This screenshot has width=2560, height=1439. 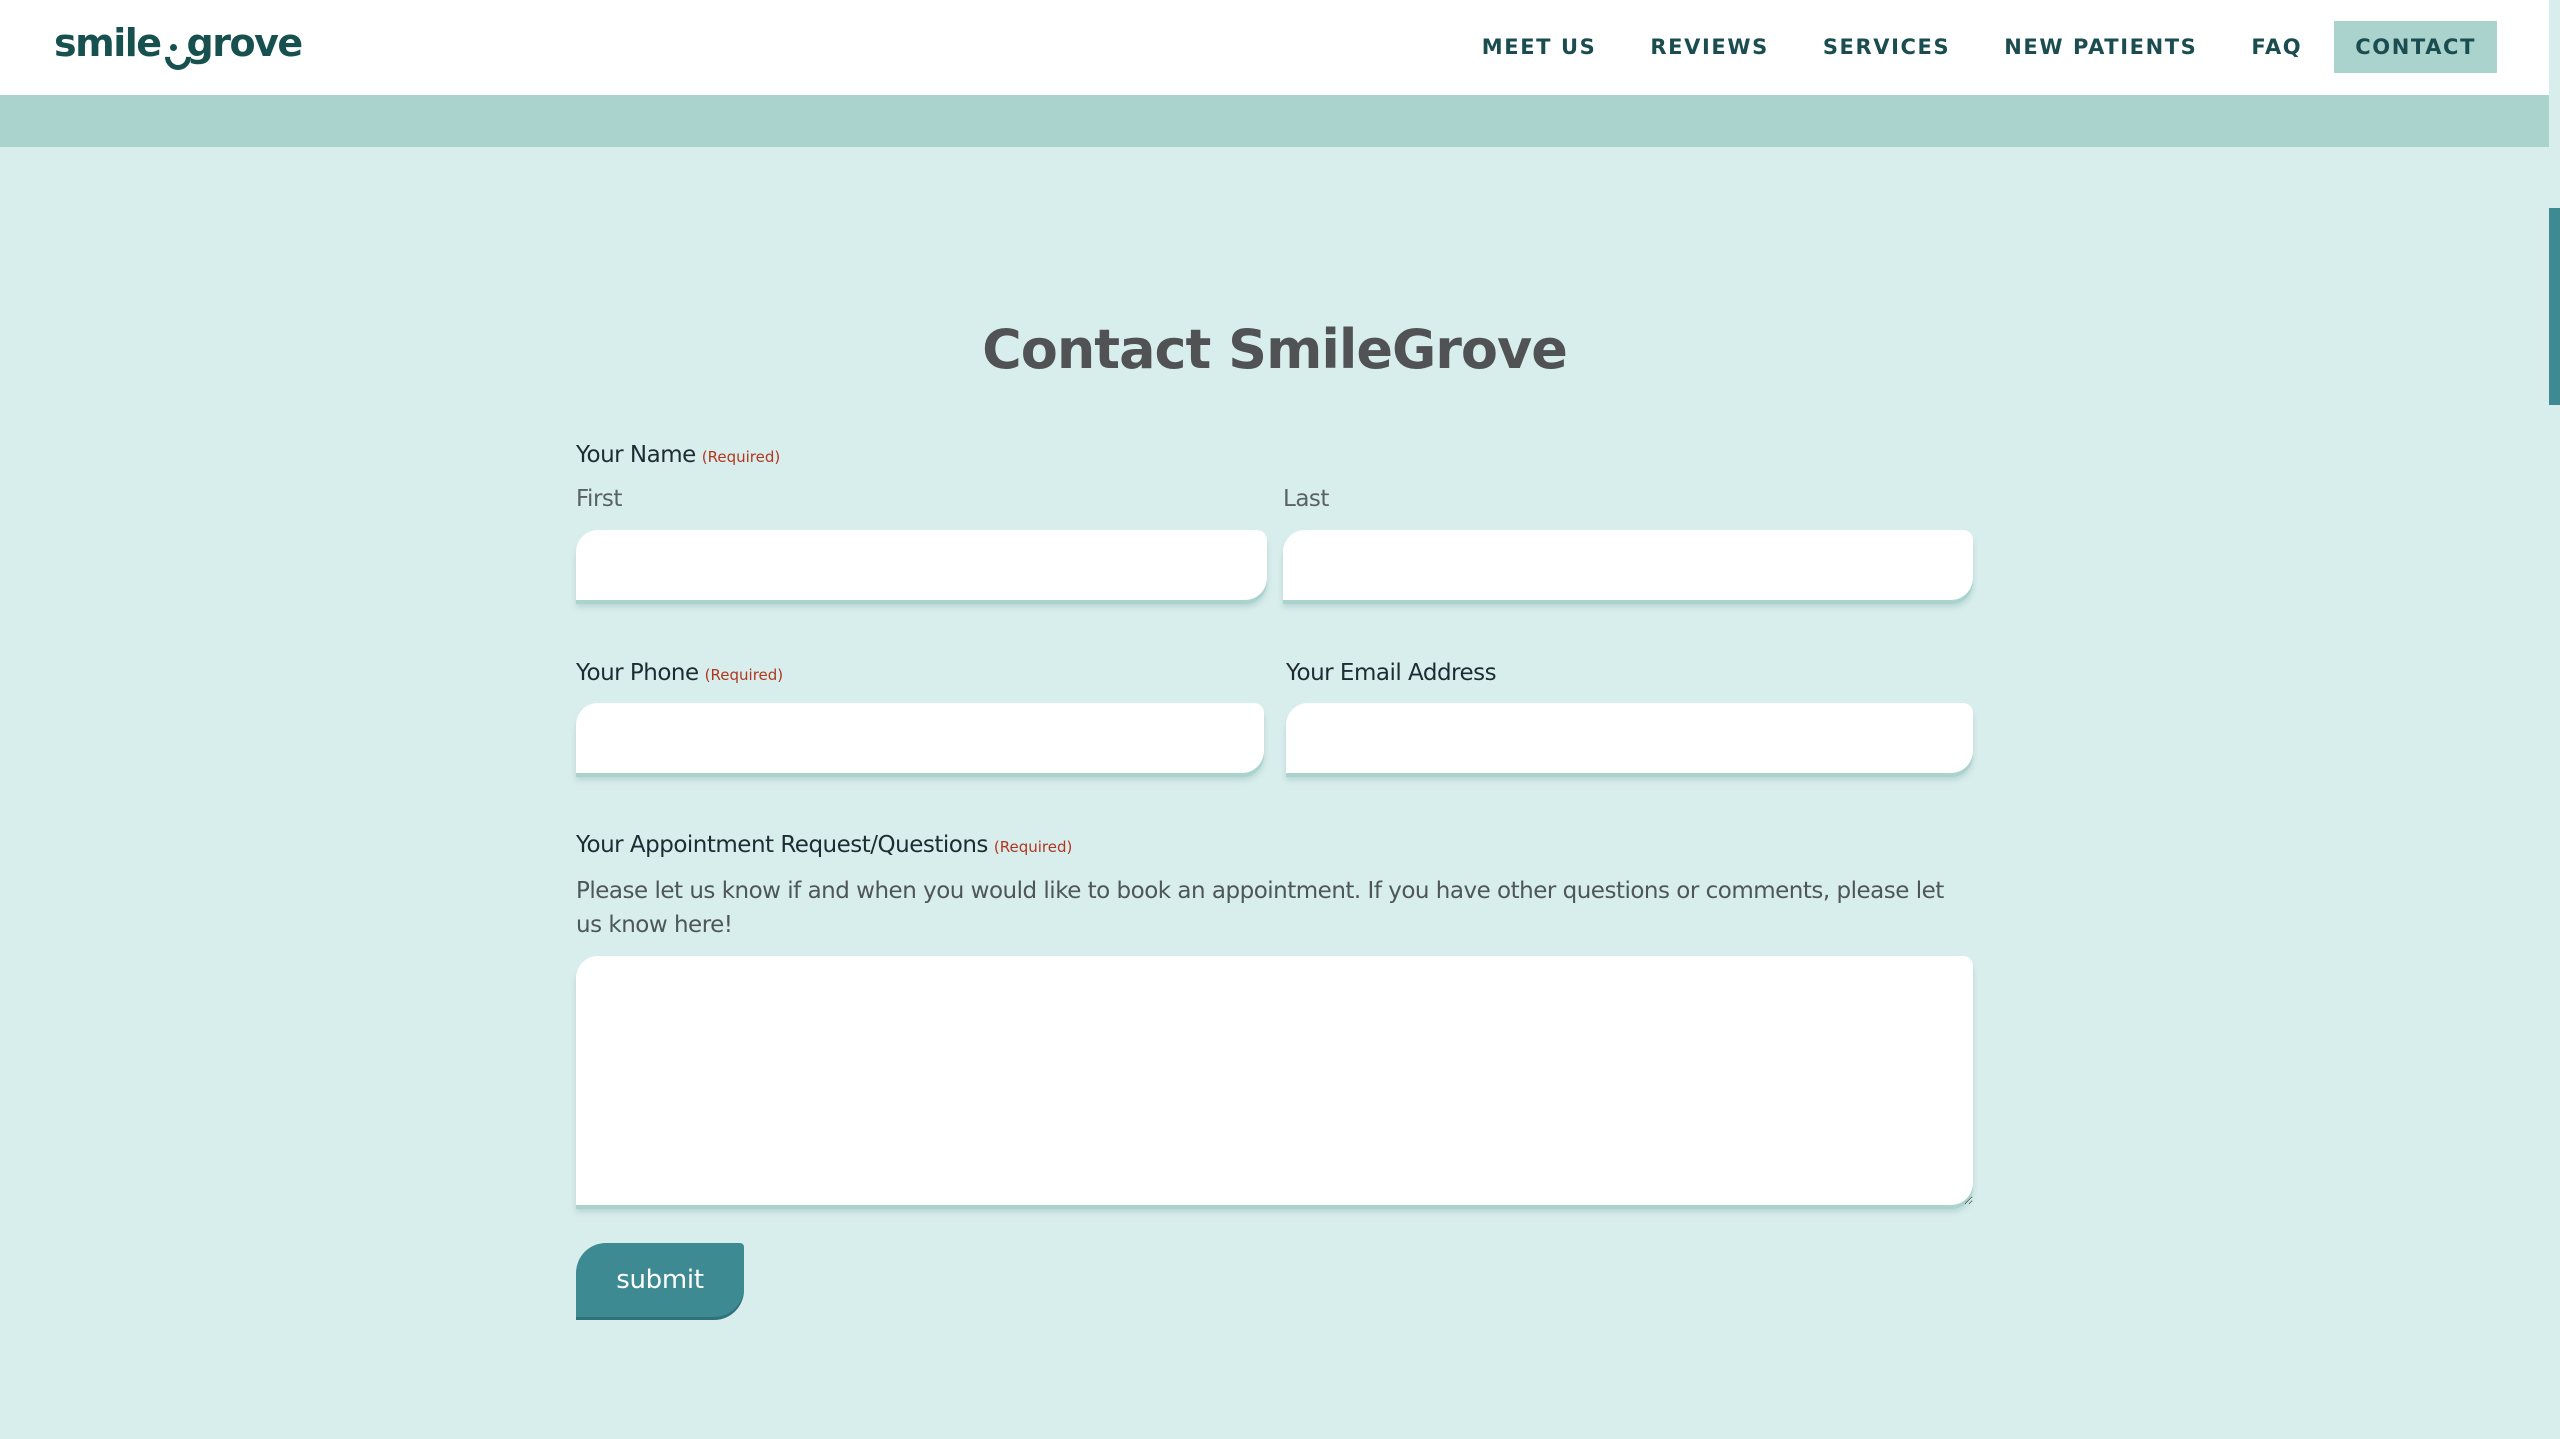 What do you see at coordinates (1274, 121) in the screenshot?
I see `header-accent-band` at bounding box center [1274, 121].